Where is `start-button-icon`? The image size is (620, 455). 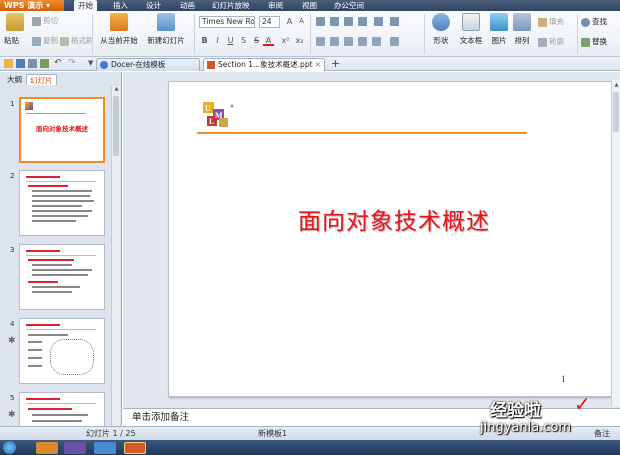
start-button-icon is located at coordinates (9, 447).